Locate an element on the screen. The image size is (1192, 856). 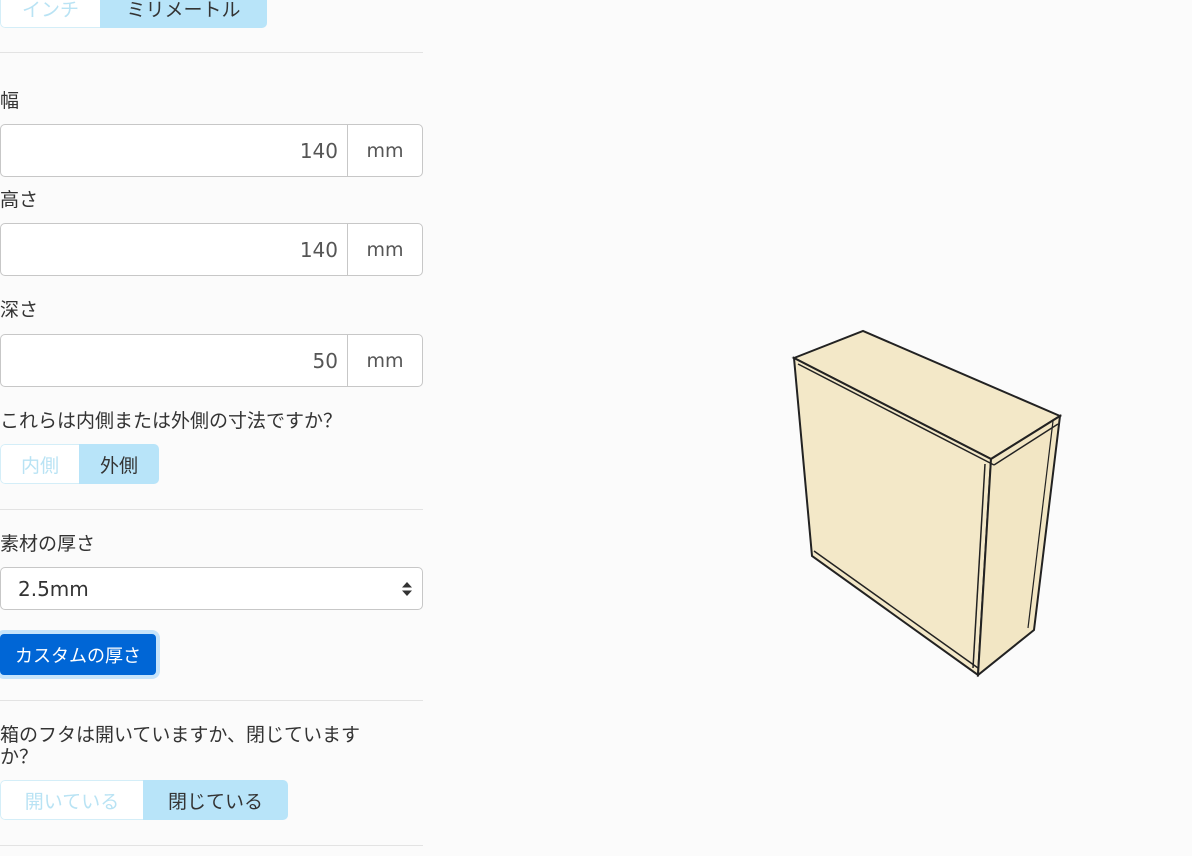
width-input-group: 140 mm is located at coordinates (211, 150).